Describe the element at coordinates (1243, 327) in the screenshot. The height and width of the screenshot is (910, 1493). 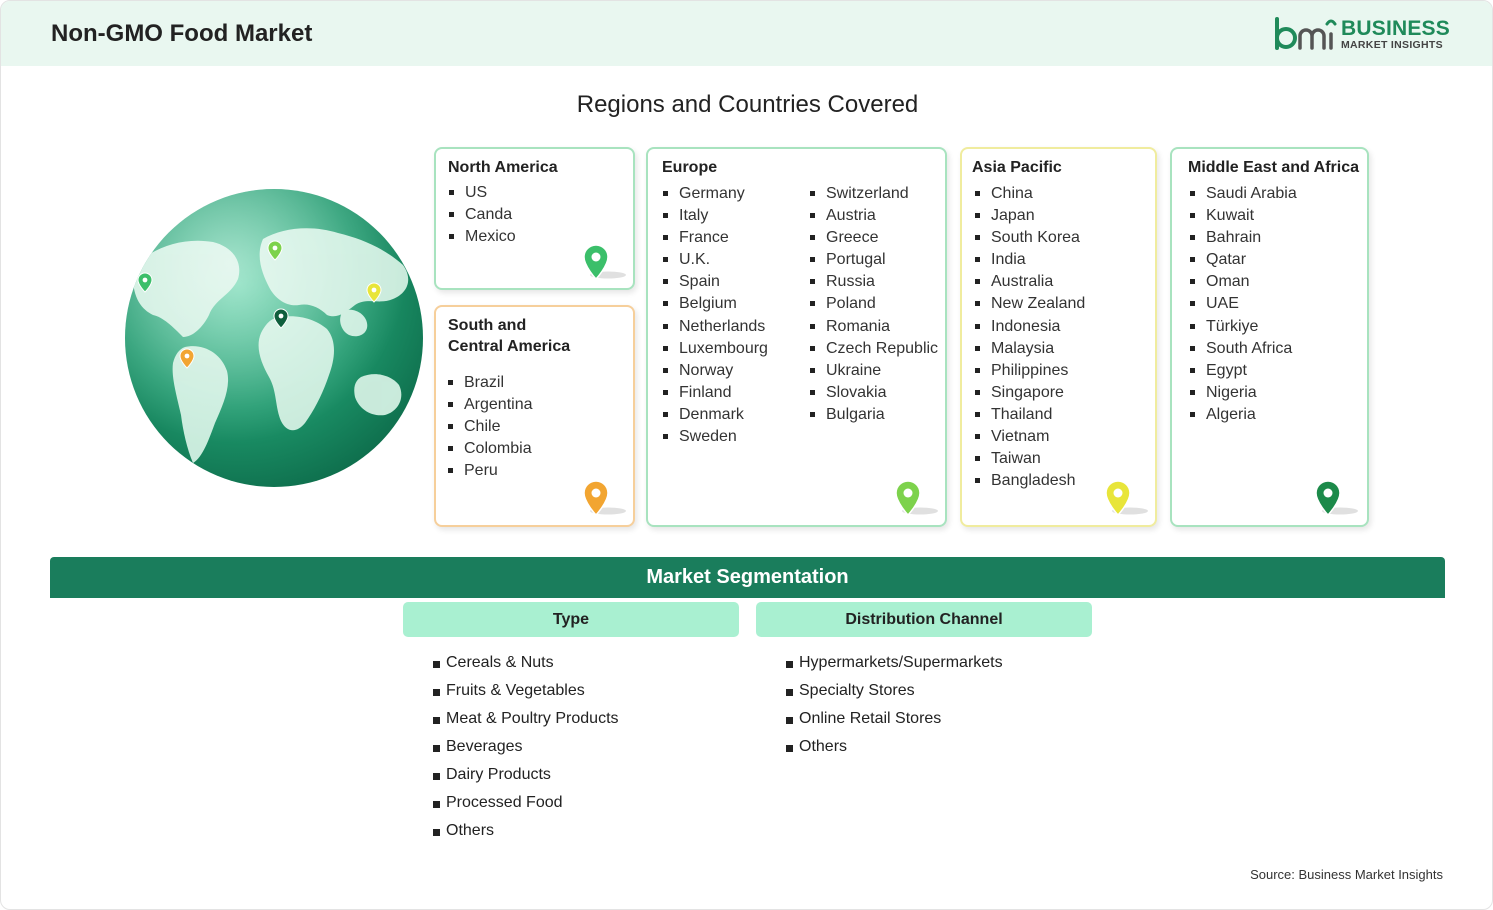
I see `list-item: Türkiye` at that location.